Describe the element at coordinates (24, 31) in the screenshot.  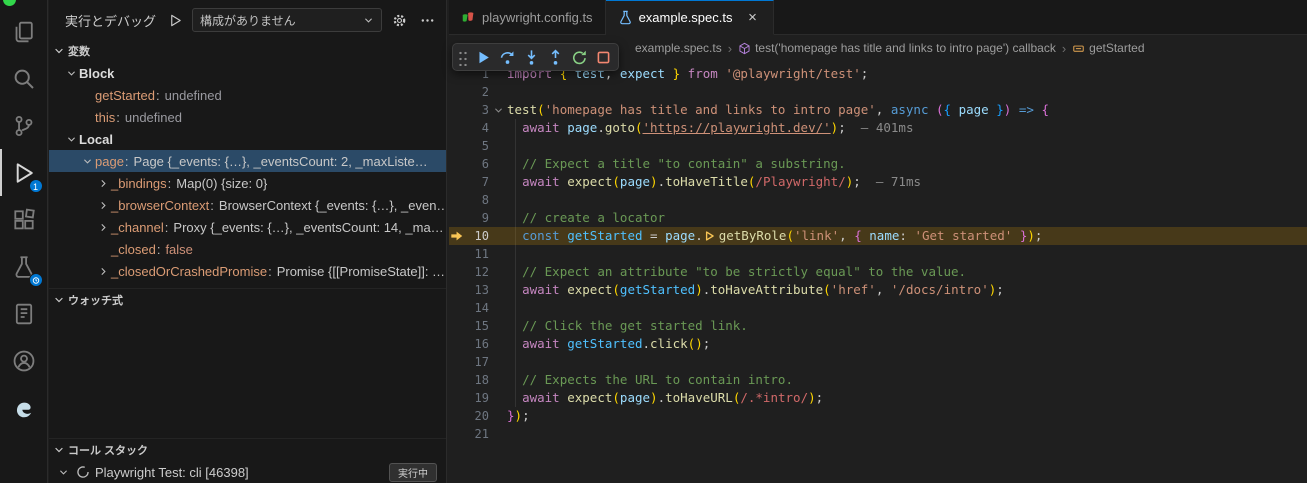
I see `activity-explorer` at that location.